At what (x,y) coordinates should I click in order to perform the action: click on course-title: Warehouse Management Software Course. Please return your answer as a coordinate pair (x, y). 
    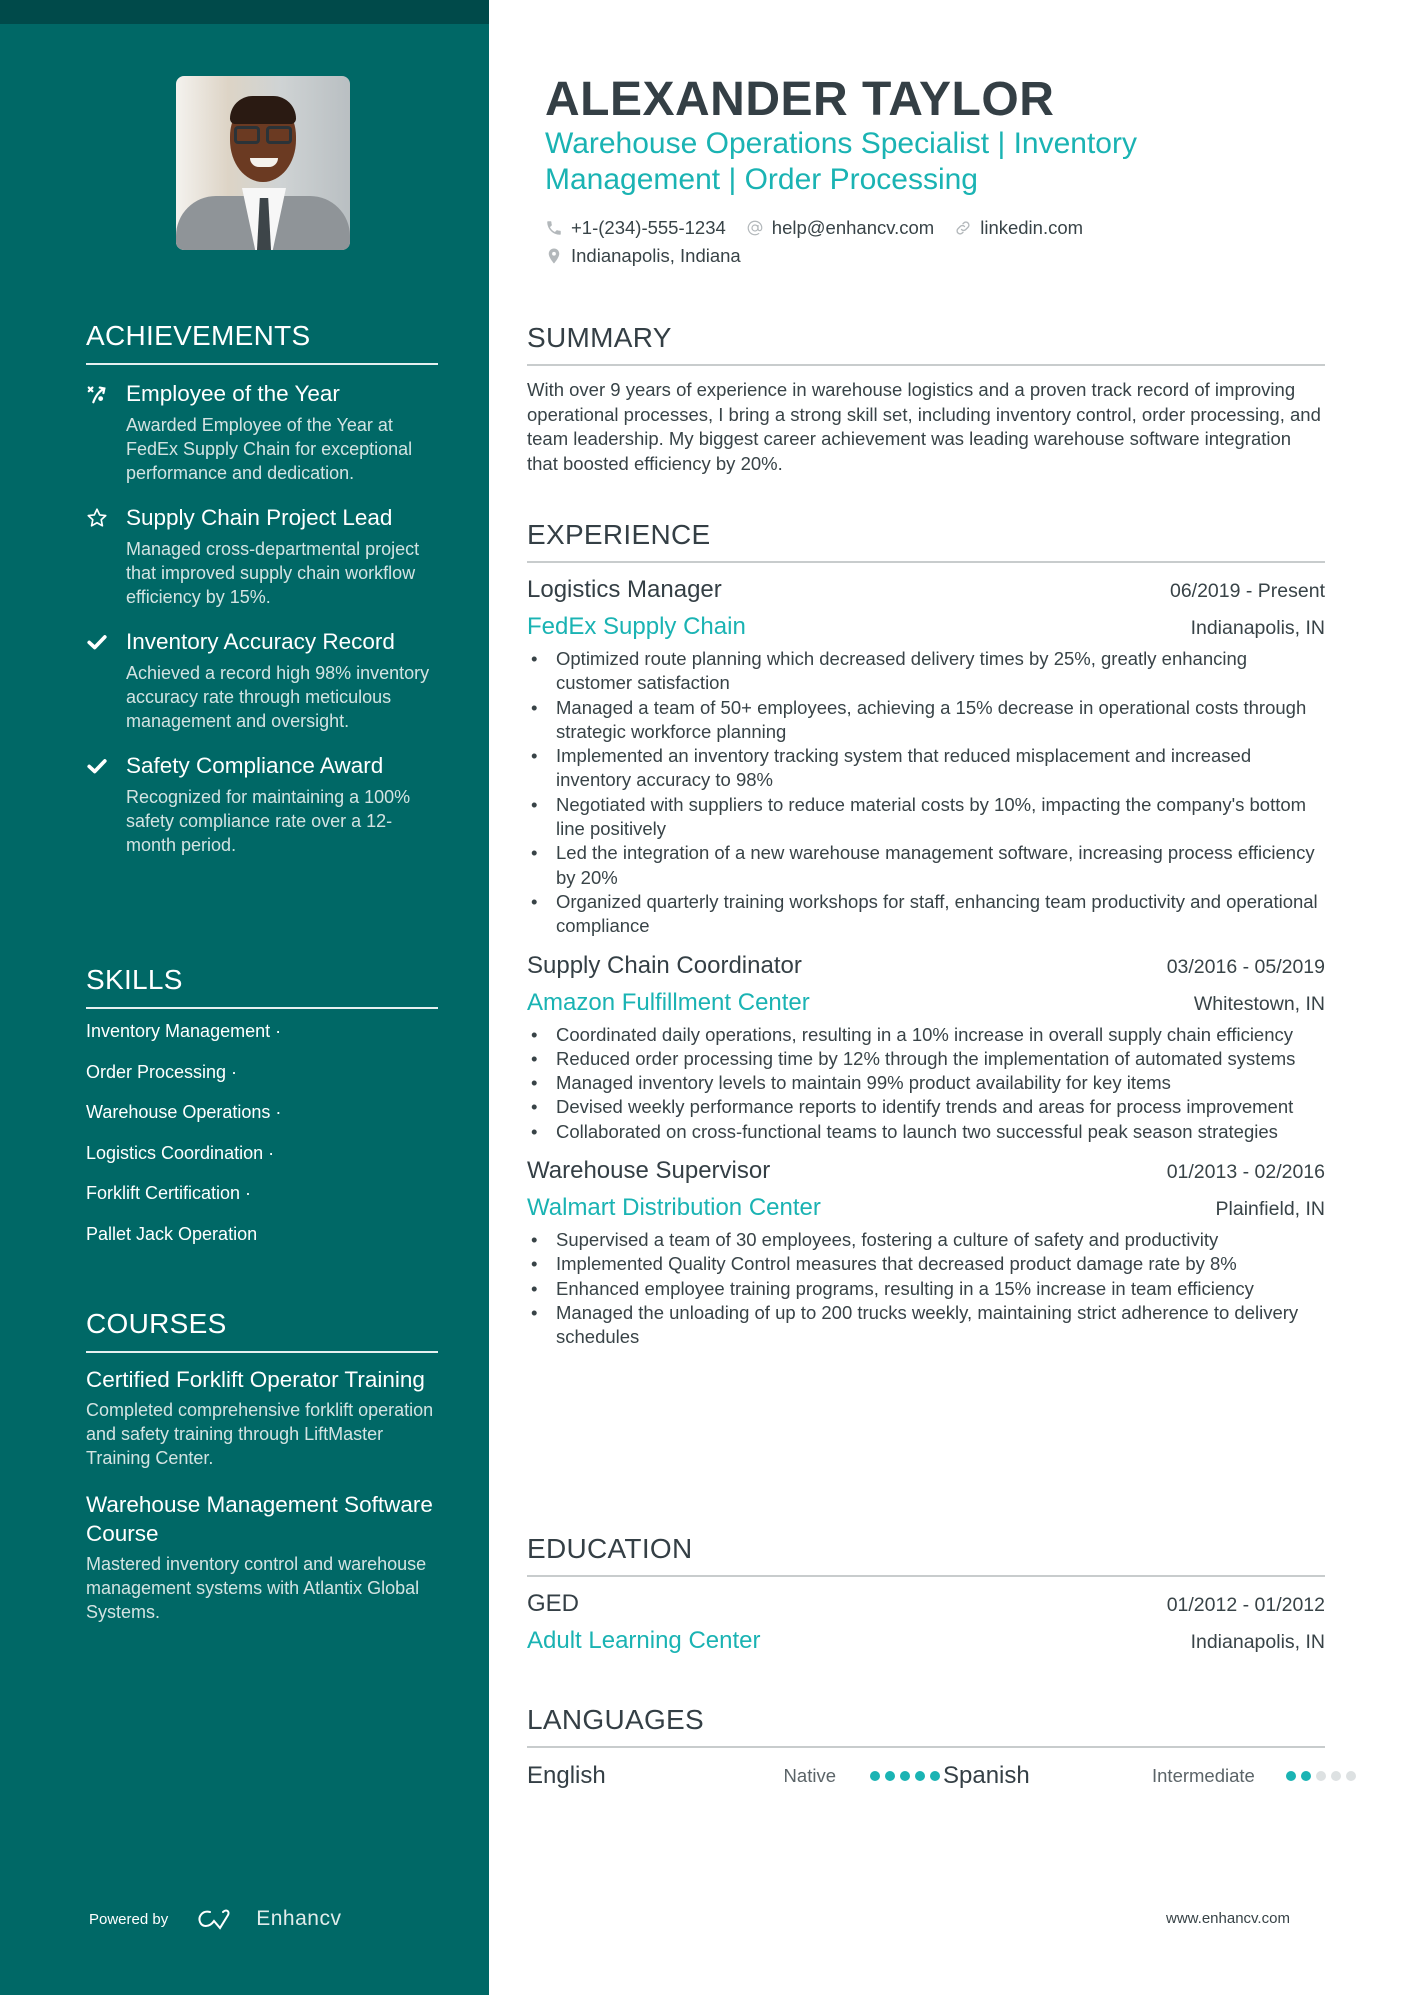
    Looking at the image, I should click on (259, 1519).